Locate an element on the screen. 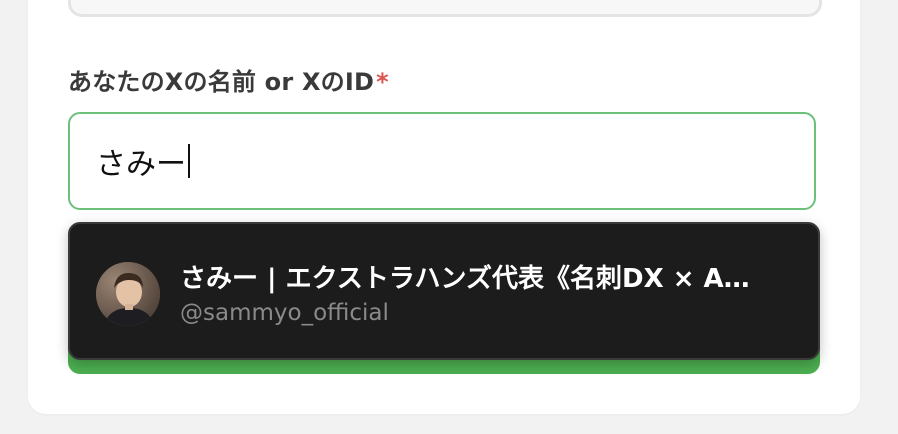 Image resolution: width=898 pixels, height=434 pixels. field-label-text: あなたのXの名前 or XのID is located at coordinates (221, 82).